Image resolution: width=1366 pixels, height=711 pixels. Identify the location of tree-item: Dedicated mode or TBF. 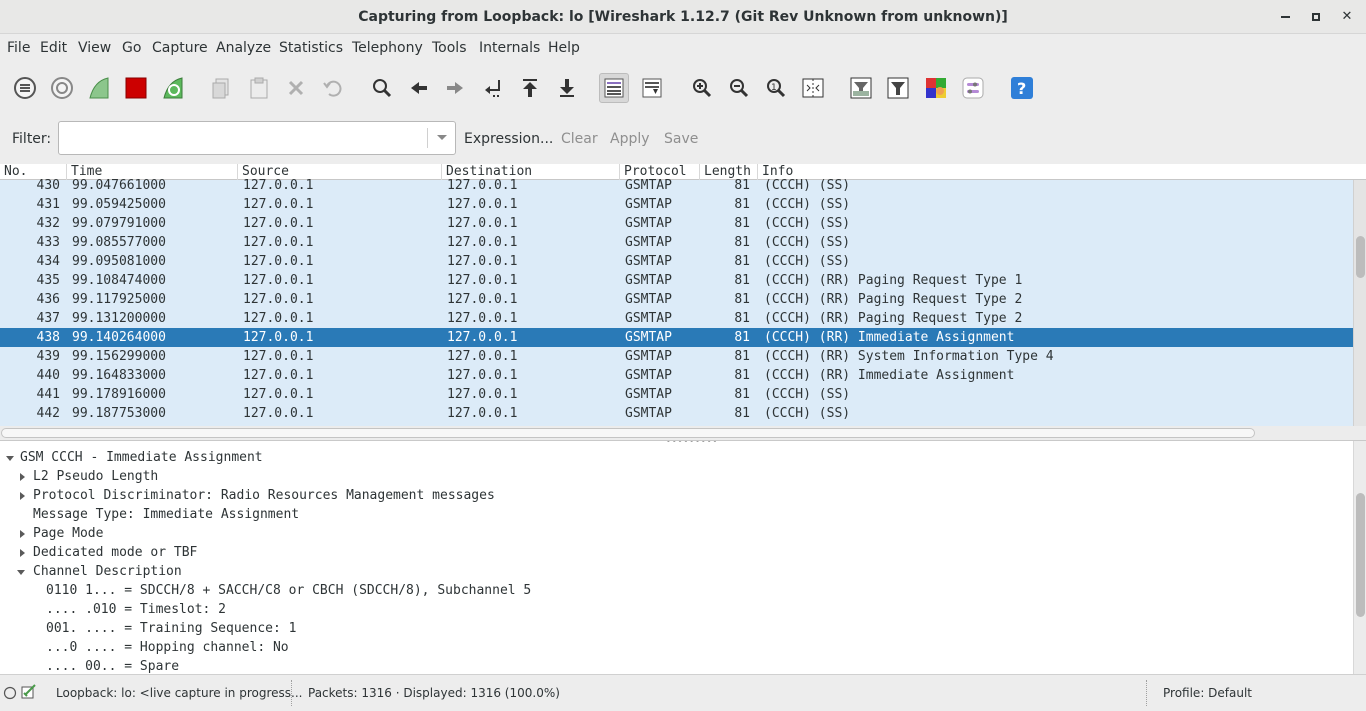
(675, 553).